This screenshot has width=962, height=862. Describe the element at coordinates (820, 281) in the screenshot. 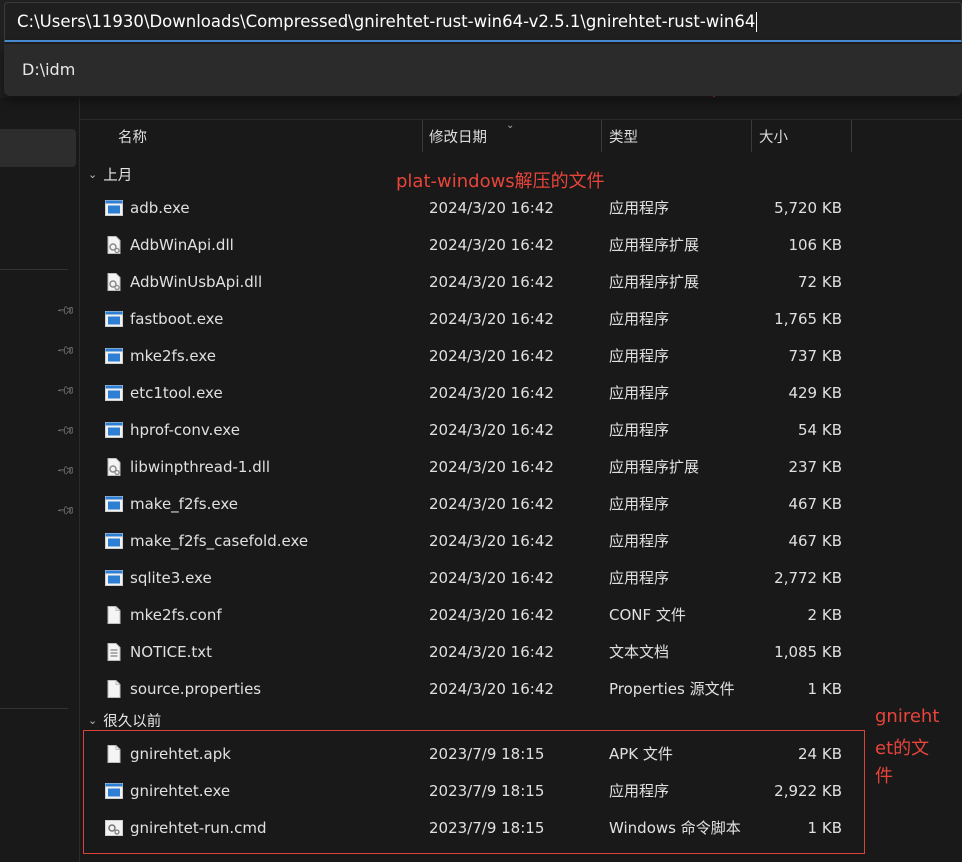

I see `file-size: 72 KB` at that location.